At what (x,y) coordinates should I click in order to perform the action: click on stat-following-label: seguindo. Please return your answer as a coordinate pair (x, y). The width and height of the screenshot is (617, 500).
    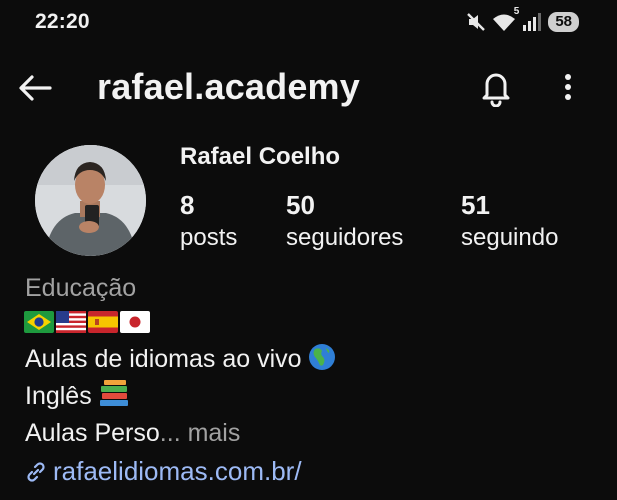
    Looking at the image, I should click on (510, 237).